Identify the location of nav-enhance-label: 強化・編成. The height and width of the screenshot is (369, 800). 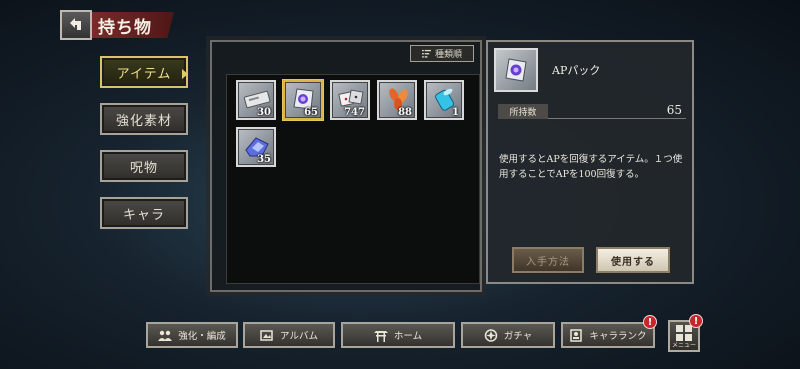
(202, 336).